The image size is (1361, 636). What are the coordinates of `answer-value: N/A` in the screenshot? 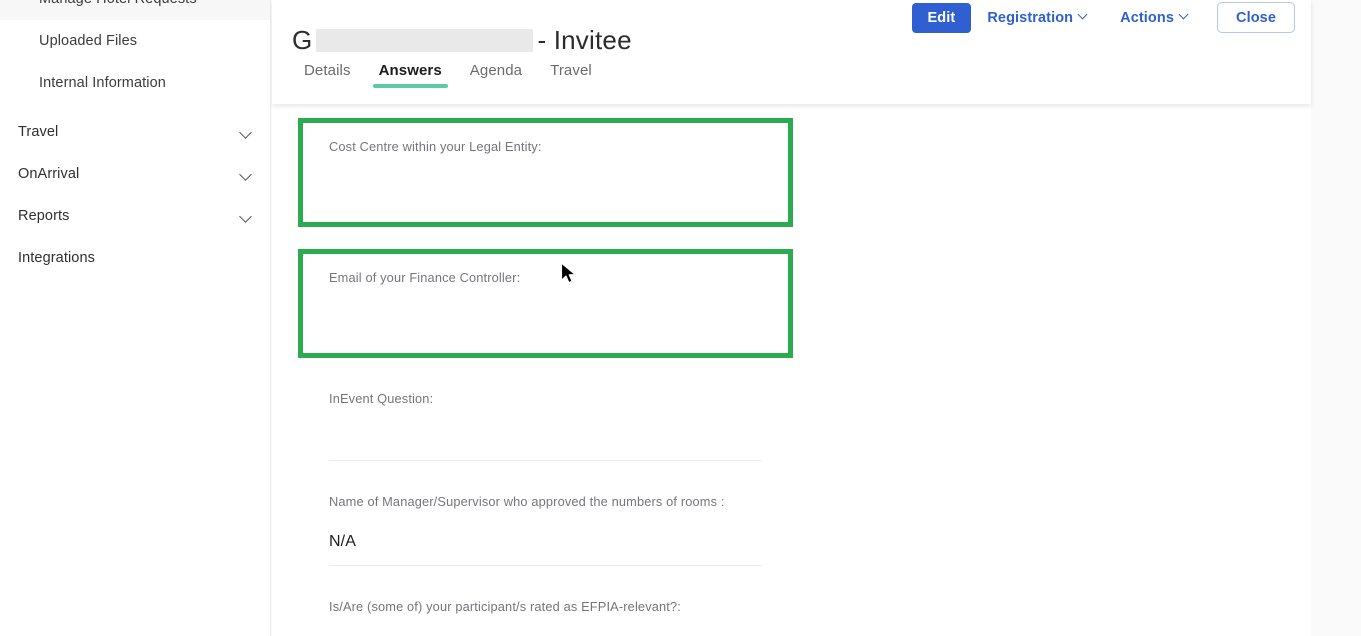 It's located at (342, 541).